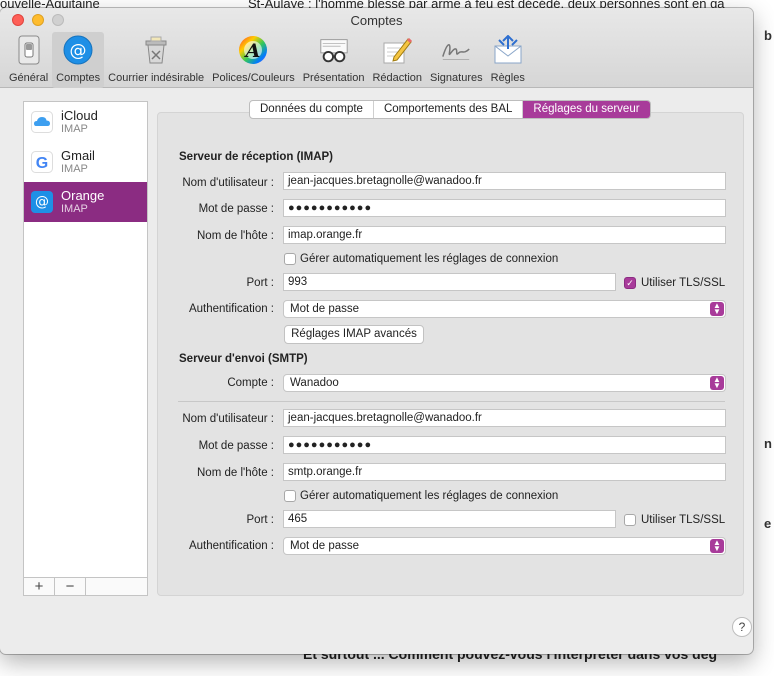 The image size is (774, 676). What do you see at coordinates (507, 78) in the screenshot?
I see `toolbar-rules-label: Règles` at bounding box center [507, 78].